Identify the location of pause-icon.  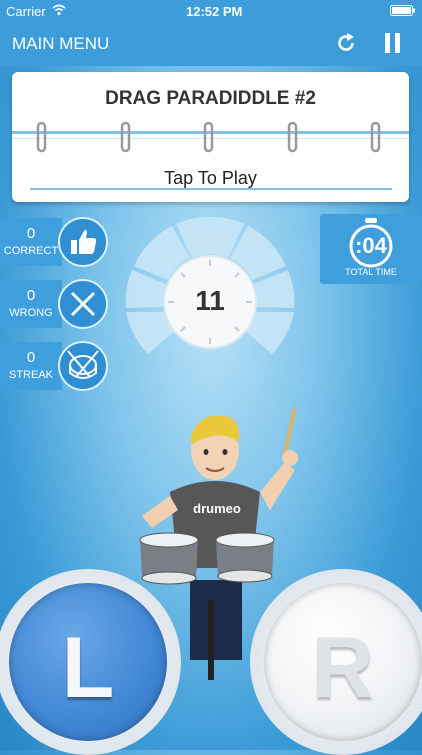
(393, 43).